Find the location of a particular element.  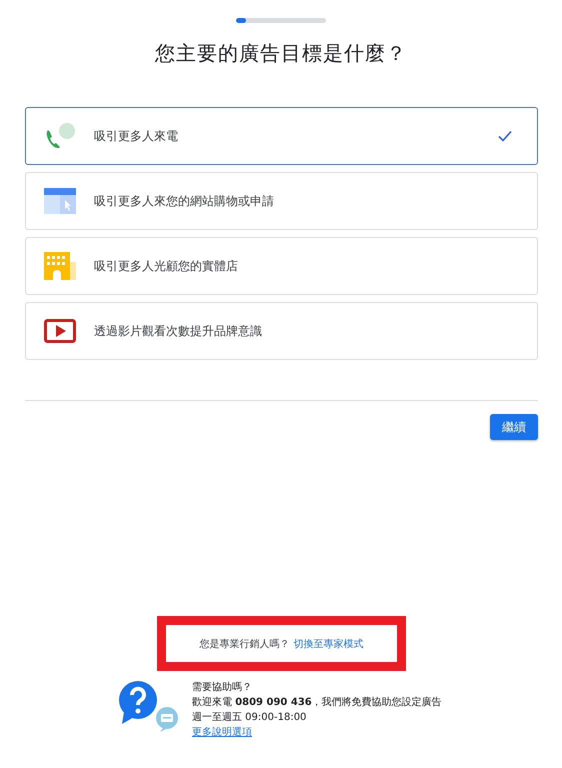

goal-option: 吸引更多人來您的網站購物或申請 is located at coordinates (281, 201).